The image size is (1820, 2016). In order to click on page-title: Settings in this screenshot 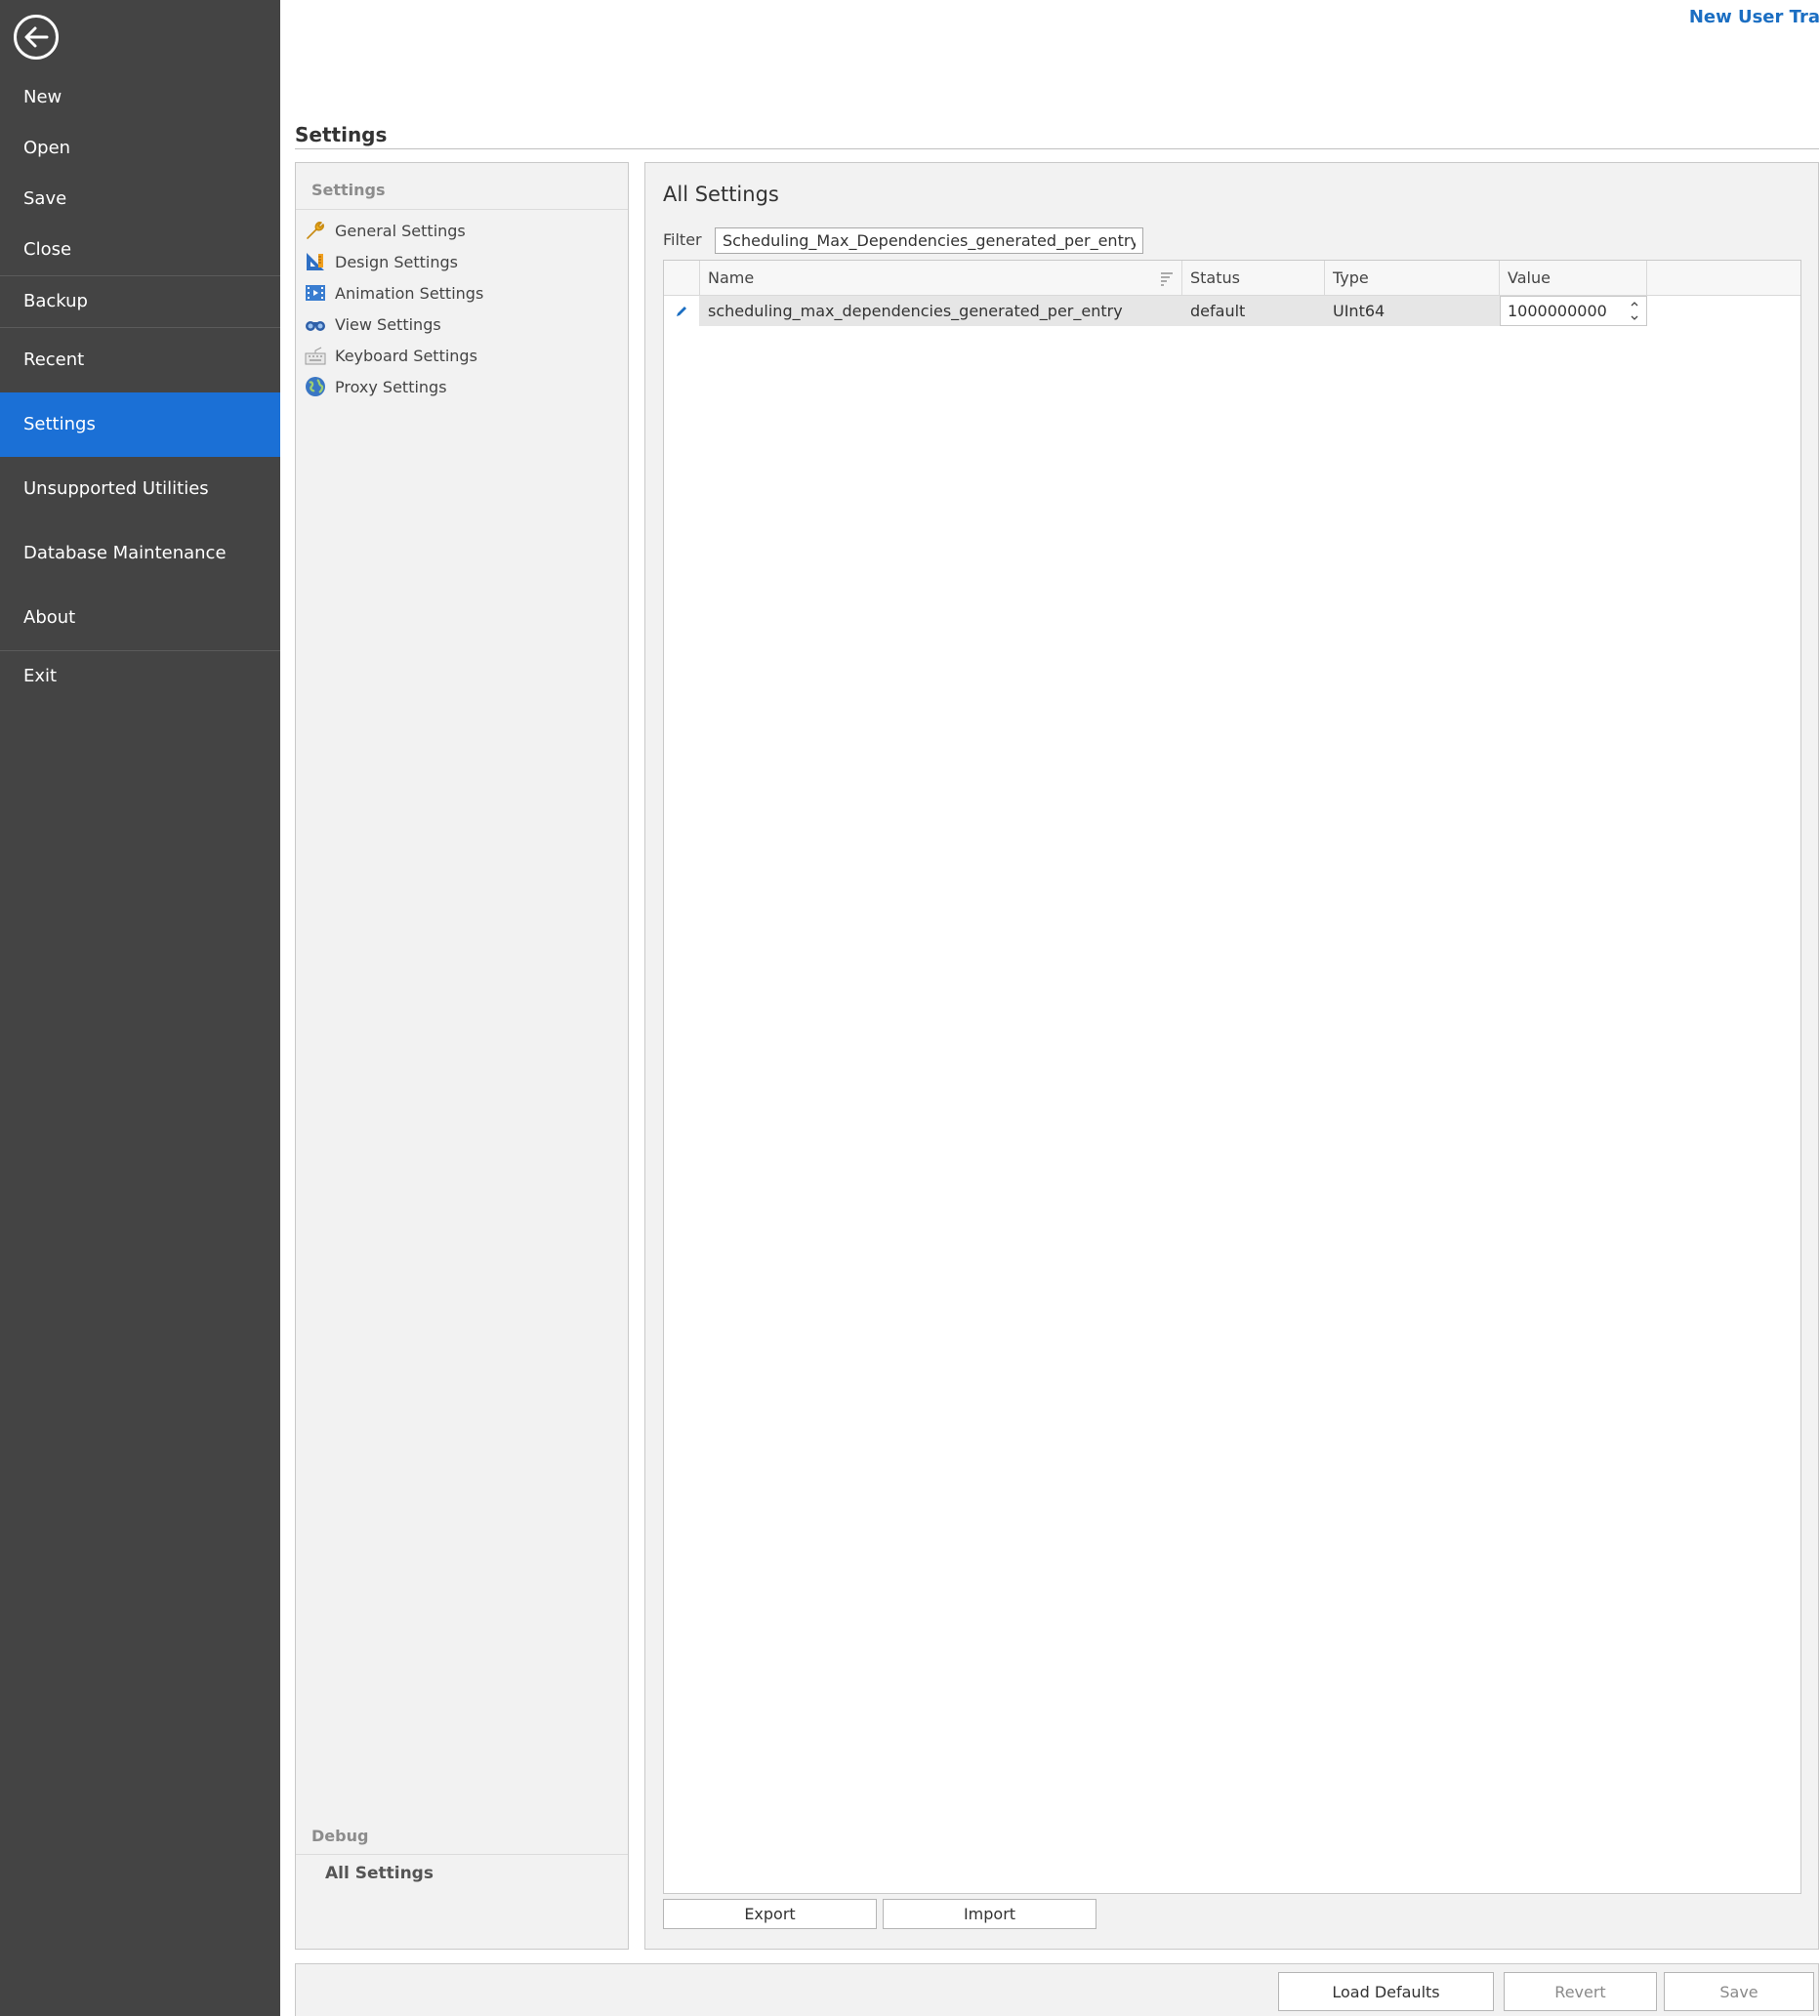, I will do `click(341, 134)`.